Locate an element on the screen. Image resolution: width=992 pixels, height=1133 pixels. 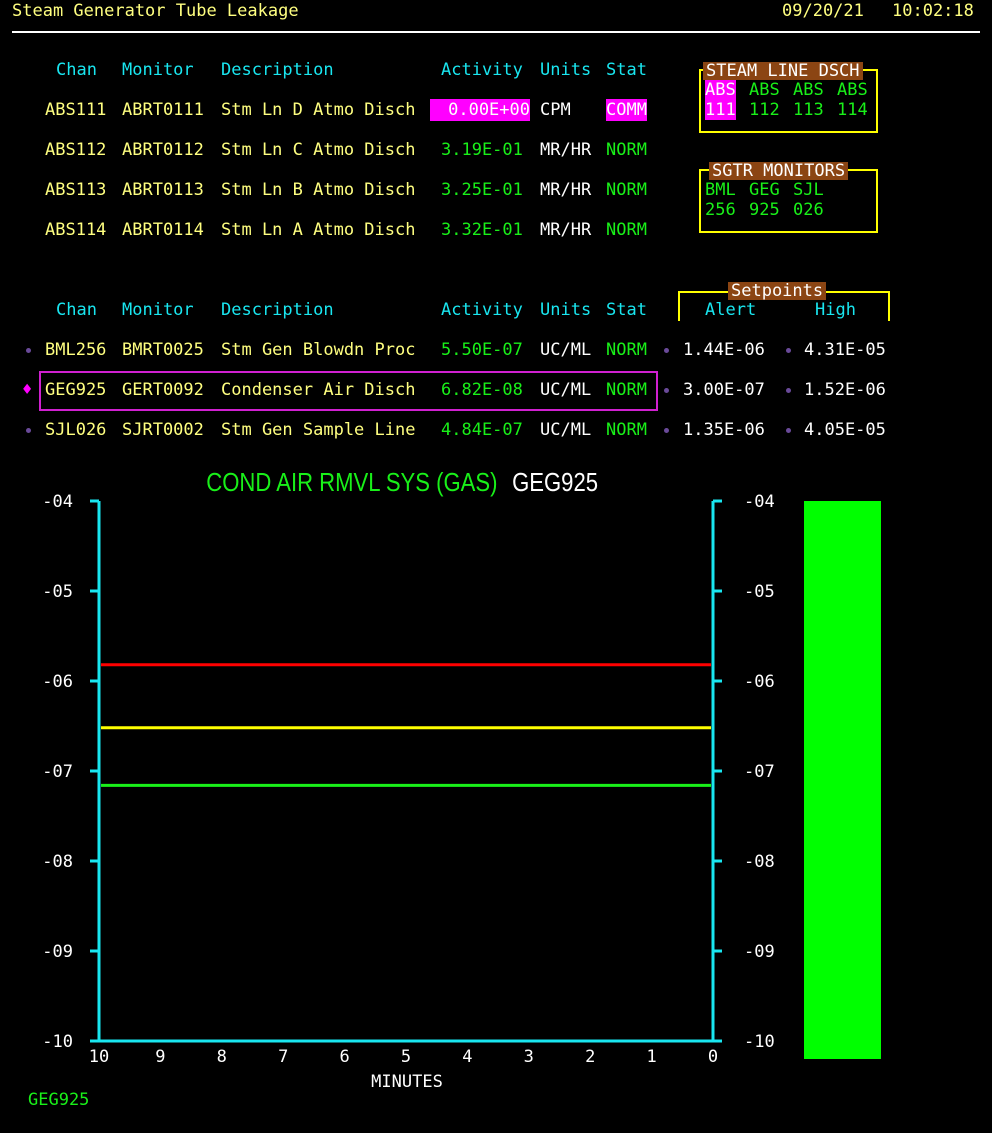
t1-activity: 3.25E-01 is located at coordinates (482, 190).